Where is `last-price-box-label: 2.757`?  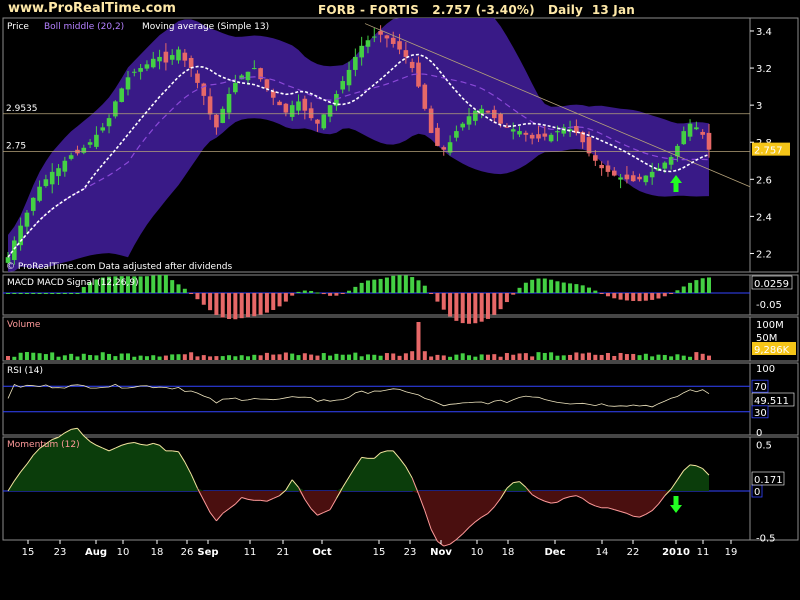 last-price-box-label: 2.757 is located at coordinates (768, 151).